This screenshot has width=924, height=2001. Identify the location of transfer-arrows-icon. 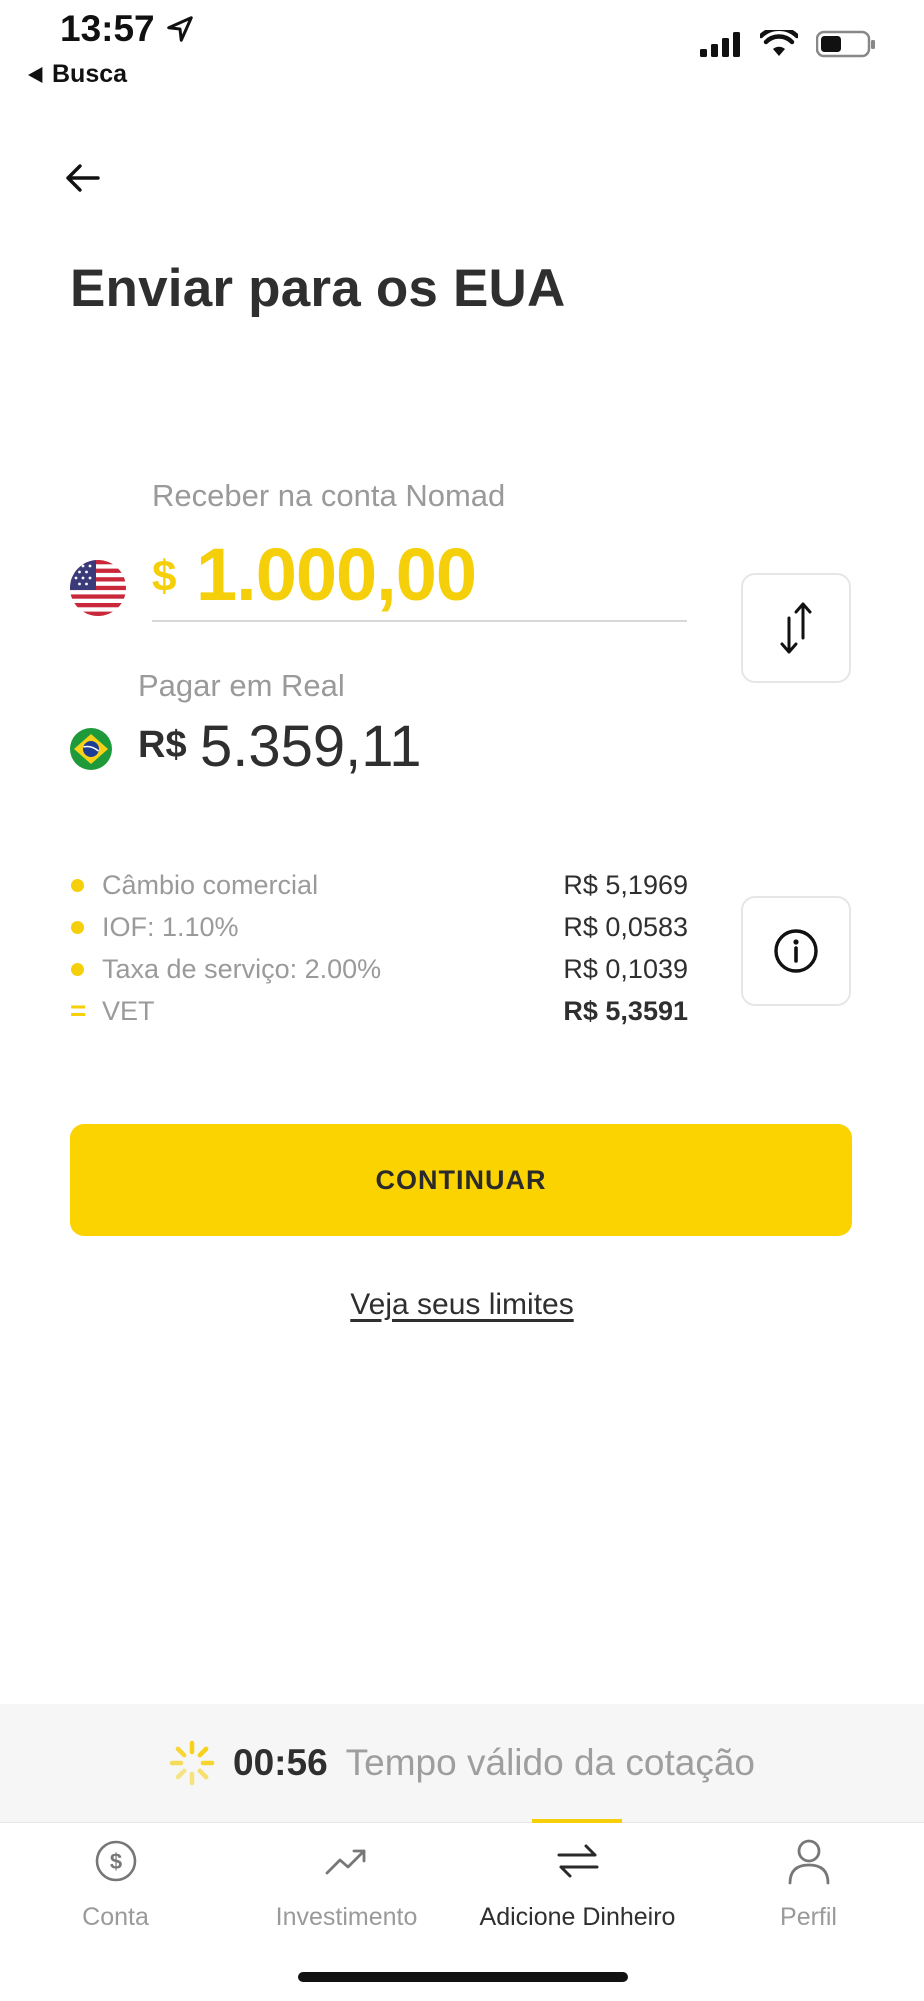
(578, 1861).